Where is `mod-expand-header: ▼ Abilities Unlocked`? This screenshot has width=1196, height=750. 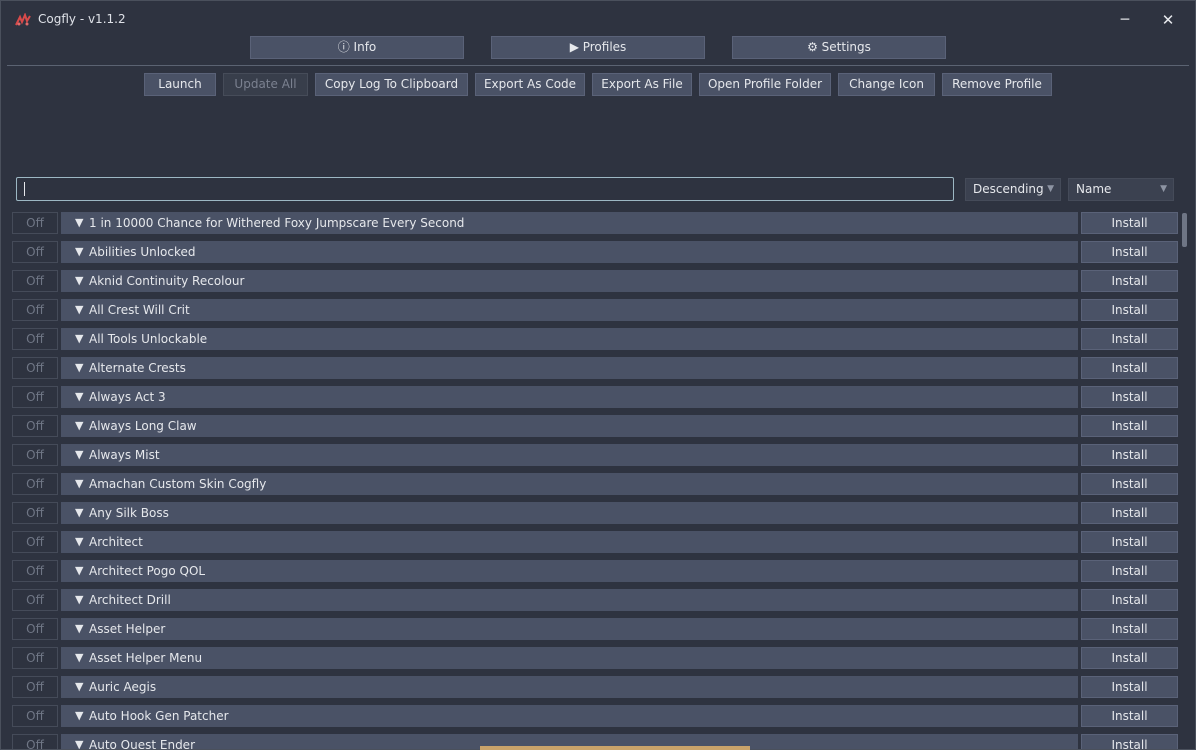 mod-expand-header: ▼ Abilities Unlocked is located at coordinates (569, 252).